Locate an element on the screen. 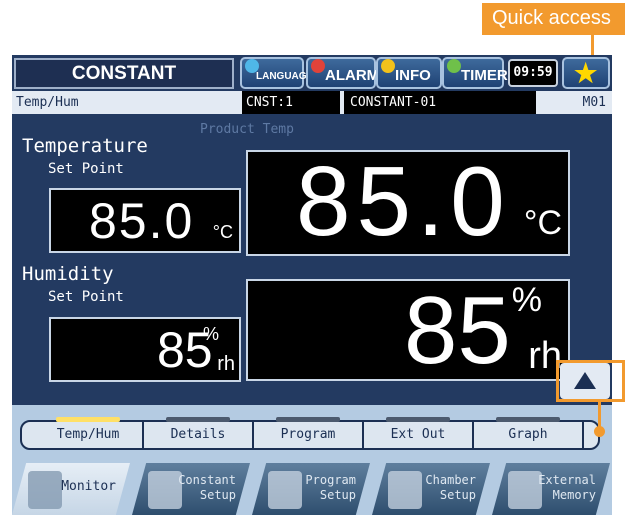 This screenshot has height=515, width=625. tab-label: Program is located at coordinates (308, 434).